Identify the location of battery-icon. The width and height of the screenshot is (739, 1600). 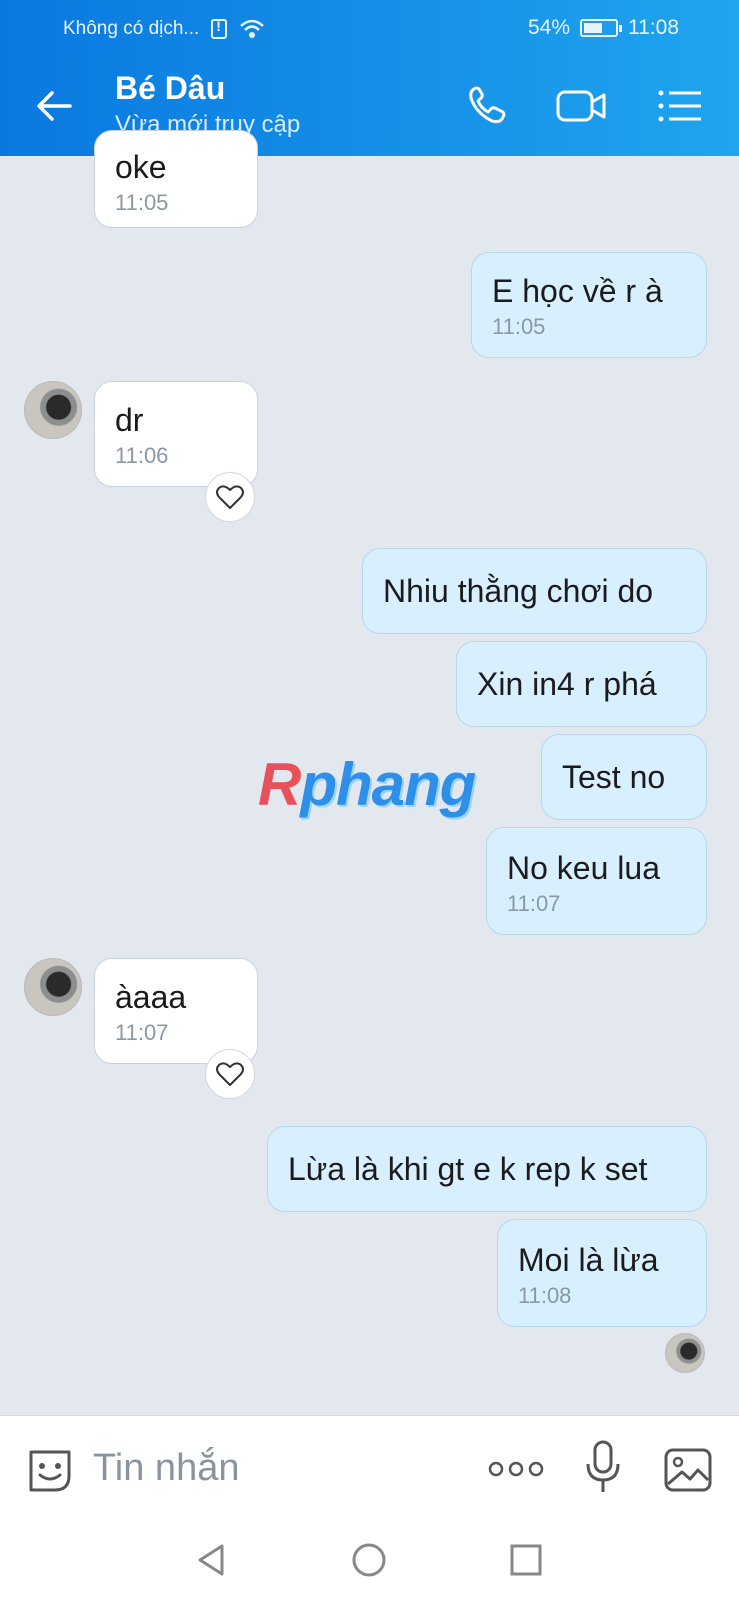
(601, 28).